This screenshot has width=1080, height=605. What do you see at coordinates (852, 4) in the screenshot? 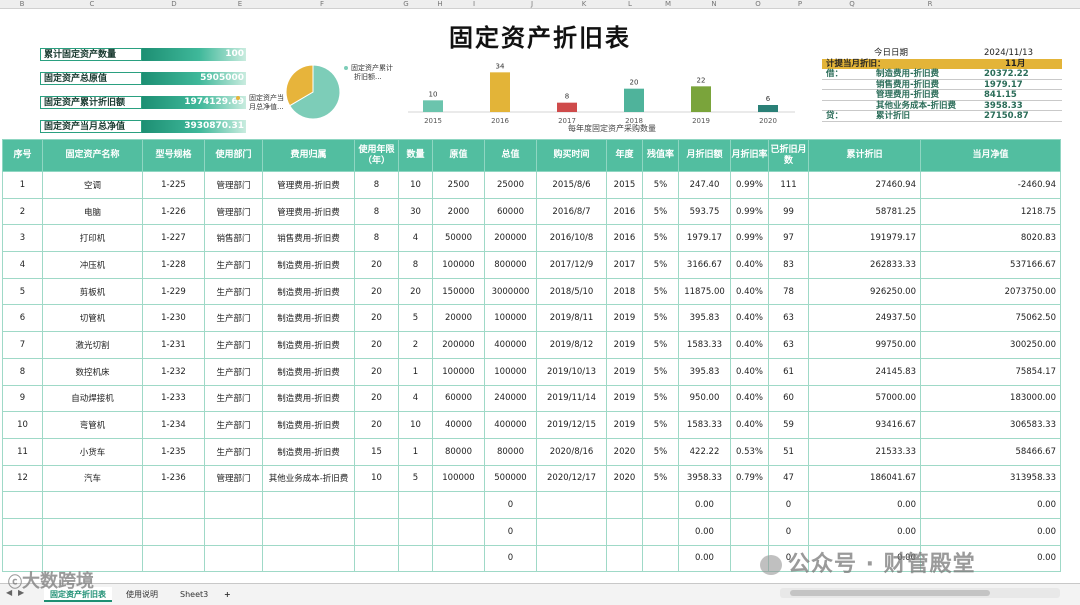
I see `column-letter-q: Q` at bounding box center [852, 4].